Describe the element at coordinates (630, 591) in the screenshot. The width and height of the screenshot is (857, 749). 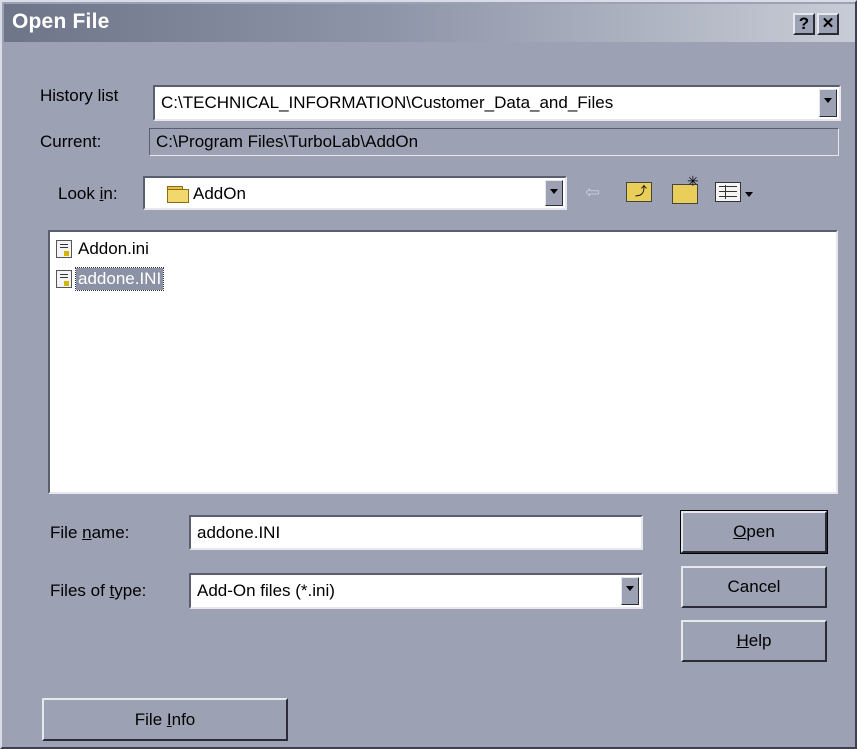
I see `files-of-type-dropdown-button` at that location.